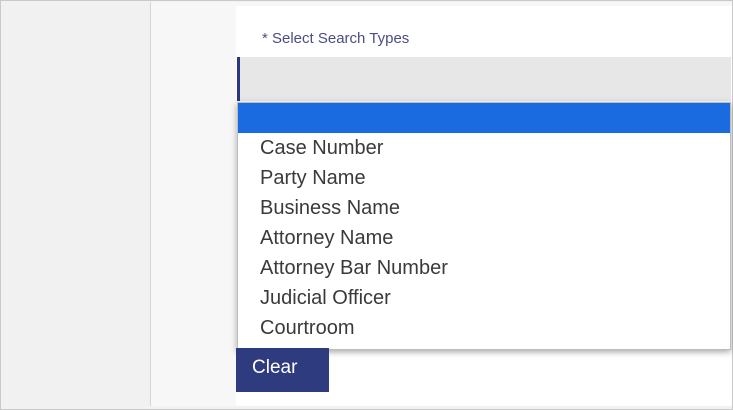 The height and width of the screenshot is (410, 733). I want to click on dropdown-option-judicial-officer: Judicial Officer, so click(325, 298).